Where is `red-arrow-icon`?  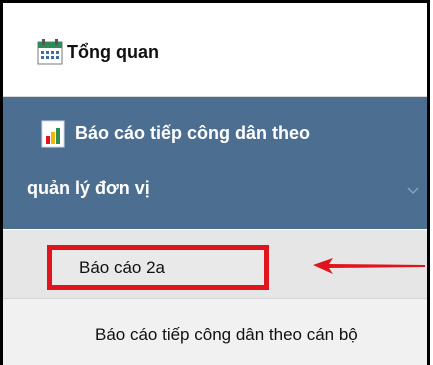 red-arrow-icon is located at coordinates (369, 266).